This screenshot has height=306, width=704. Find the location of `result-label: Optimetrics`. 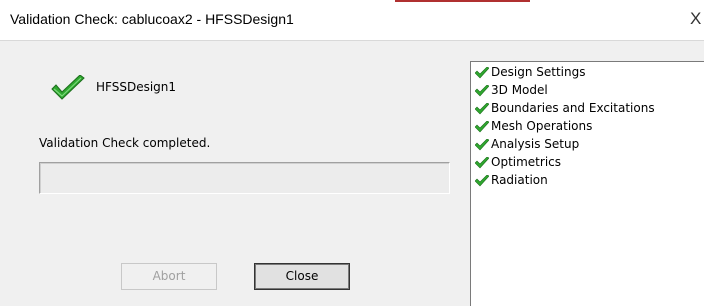

result-label: Optimetrics is located at coordinates (526, 162).